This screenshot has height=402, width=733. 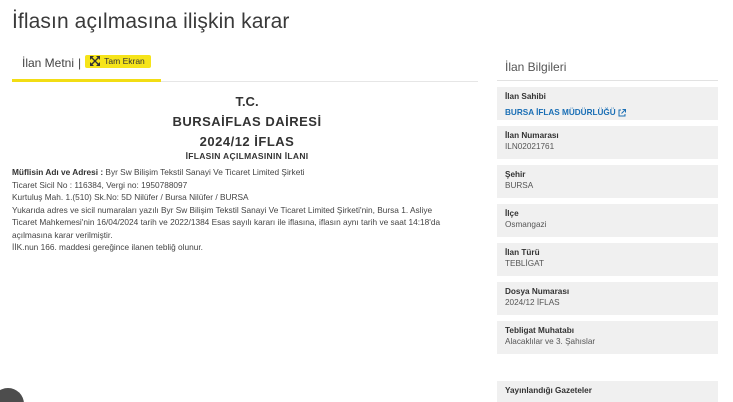 What do you see at coordinates (62, 234) in the screenshot?
I see `doc-text-line: açılmasına karar verilmiştir.` at bounding box center [62, 234].